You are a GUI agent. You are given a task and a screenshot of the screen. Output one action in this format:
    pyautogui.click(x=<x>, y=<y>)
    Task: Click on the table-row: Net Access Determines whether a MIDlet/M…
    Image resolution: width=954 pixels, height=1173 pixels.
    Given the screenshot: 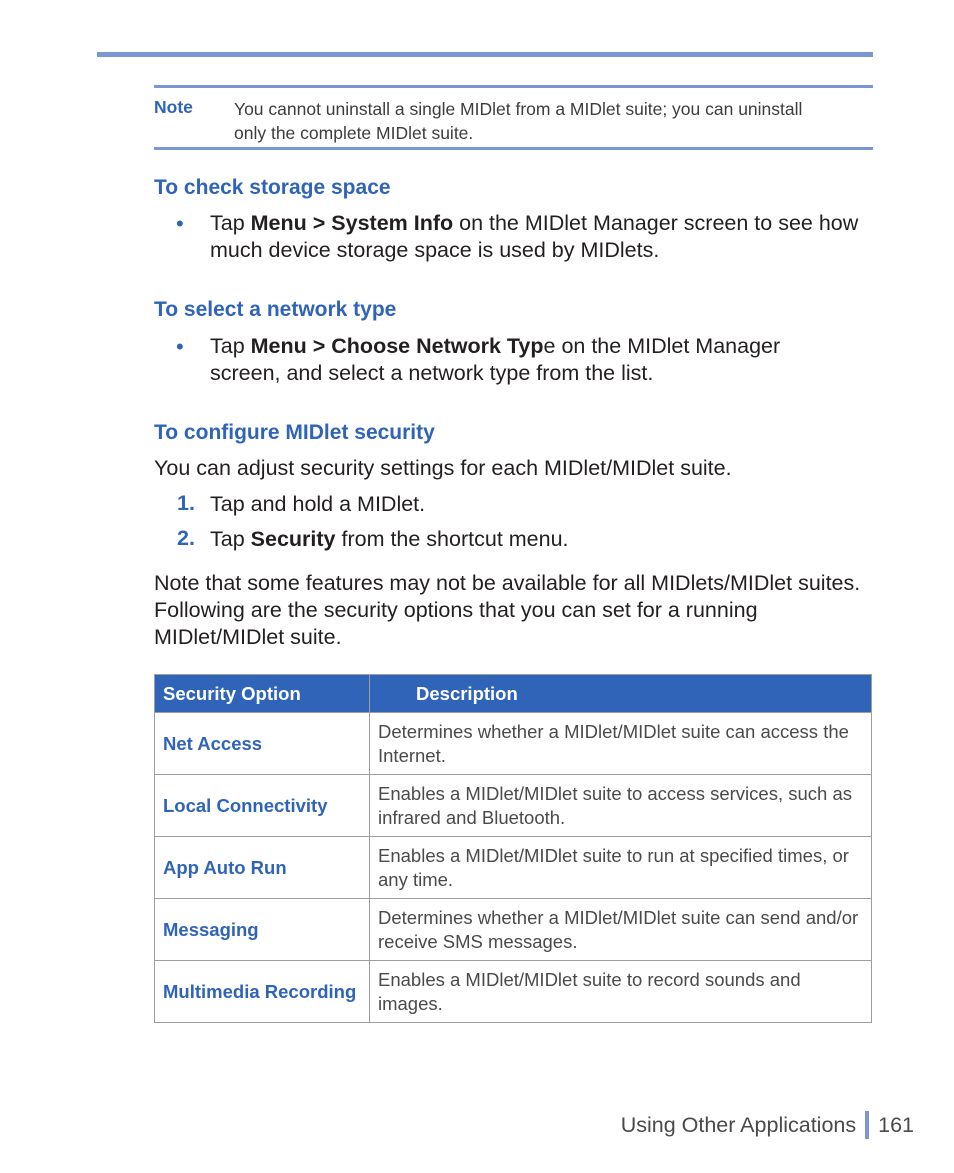 What is the action you would take?
    pyautogui.click(x=513, y=743)
    